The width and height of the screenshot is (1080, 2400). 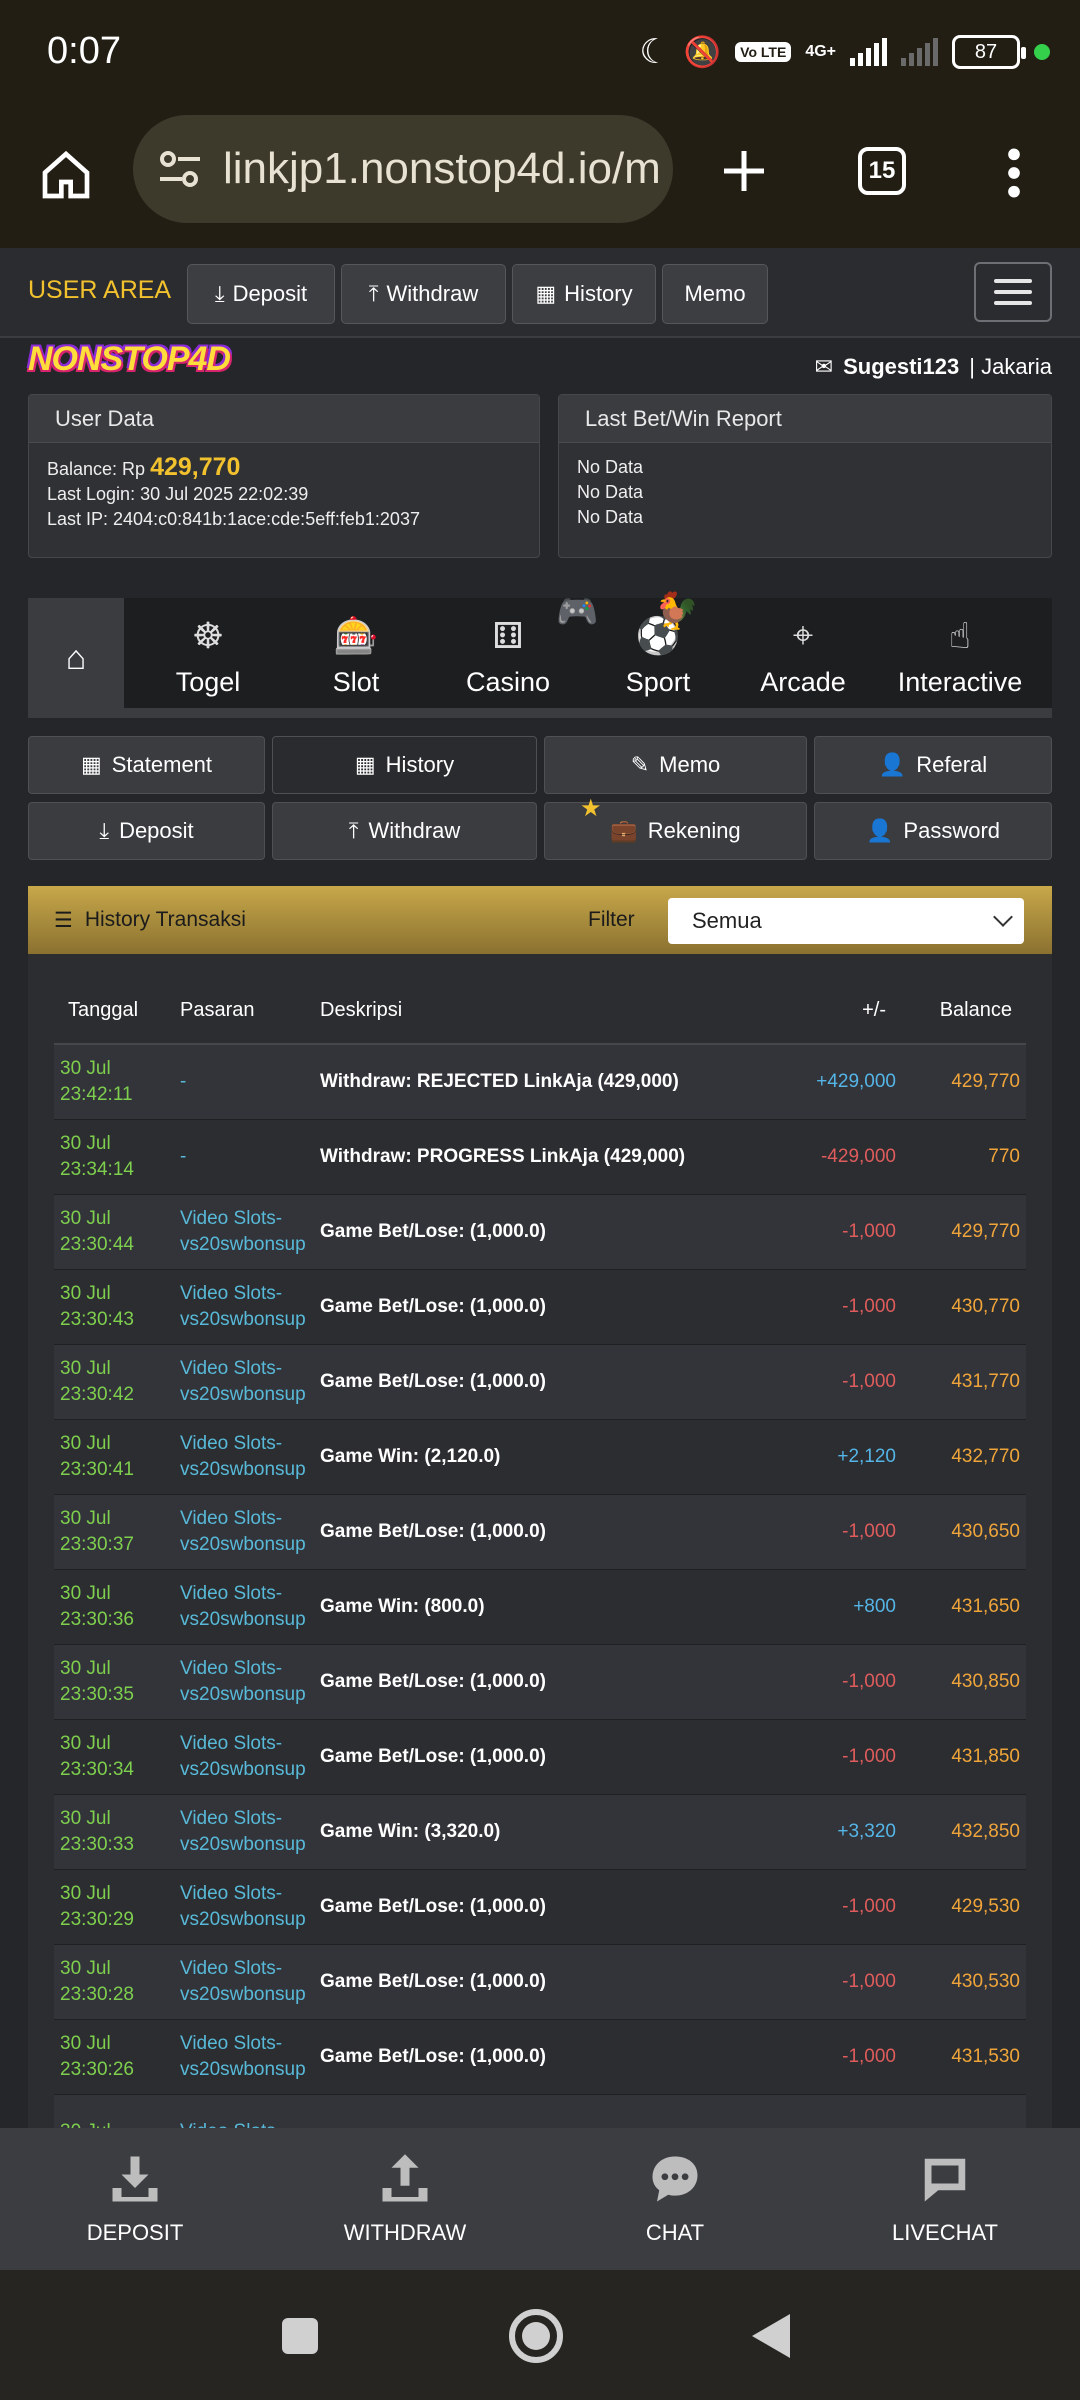 I want to click on date-time: 23:30:41, so click(x=97, y=1469).